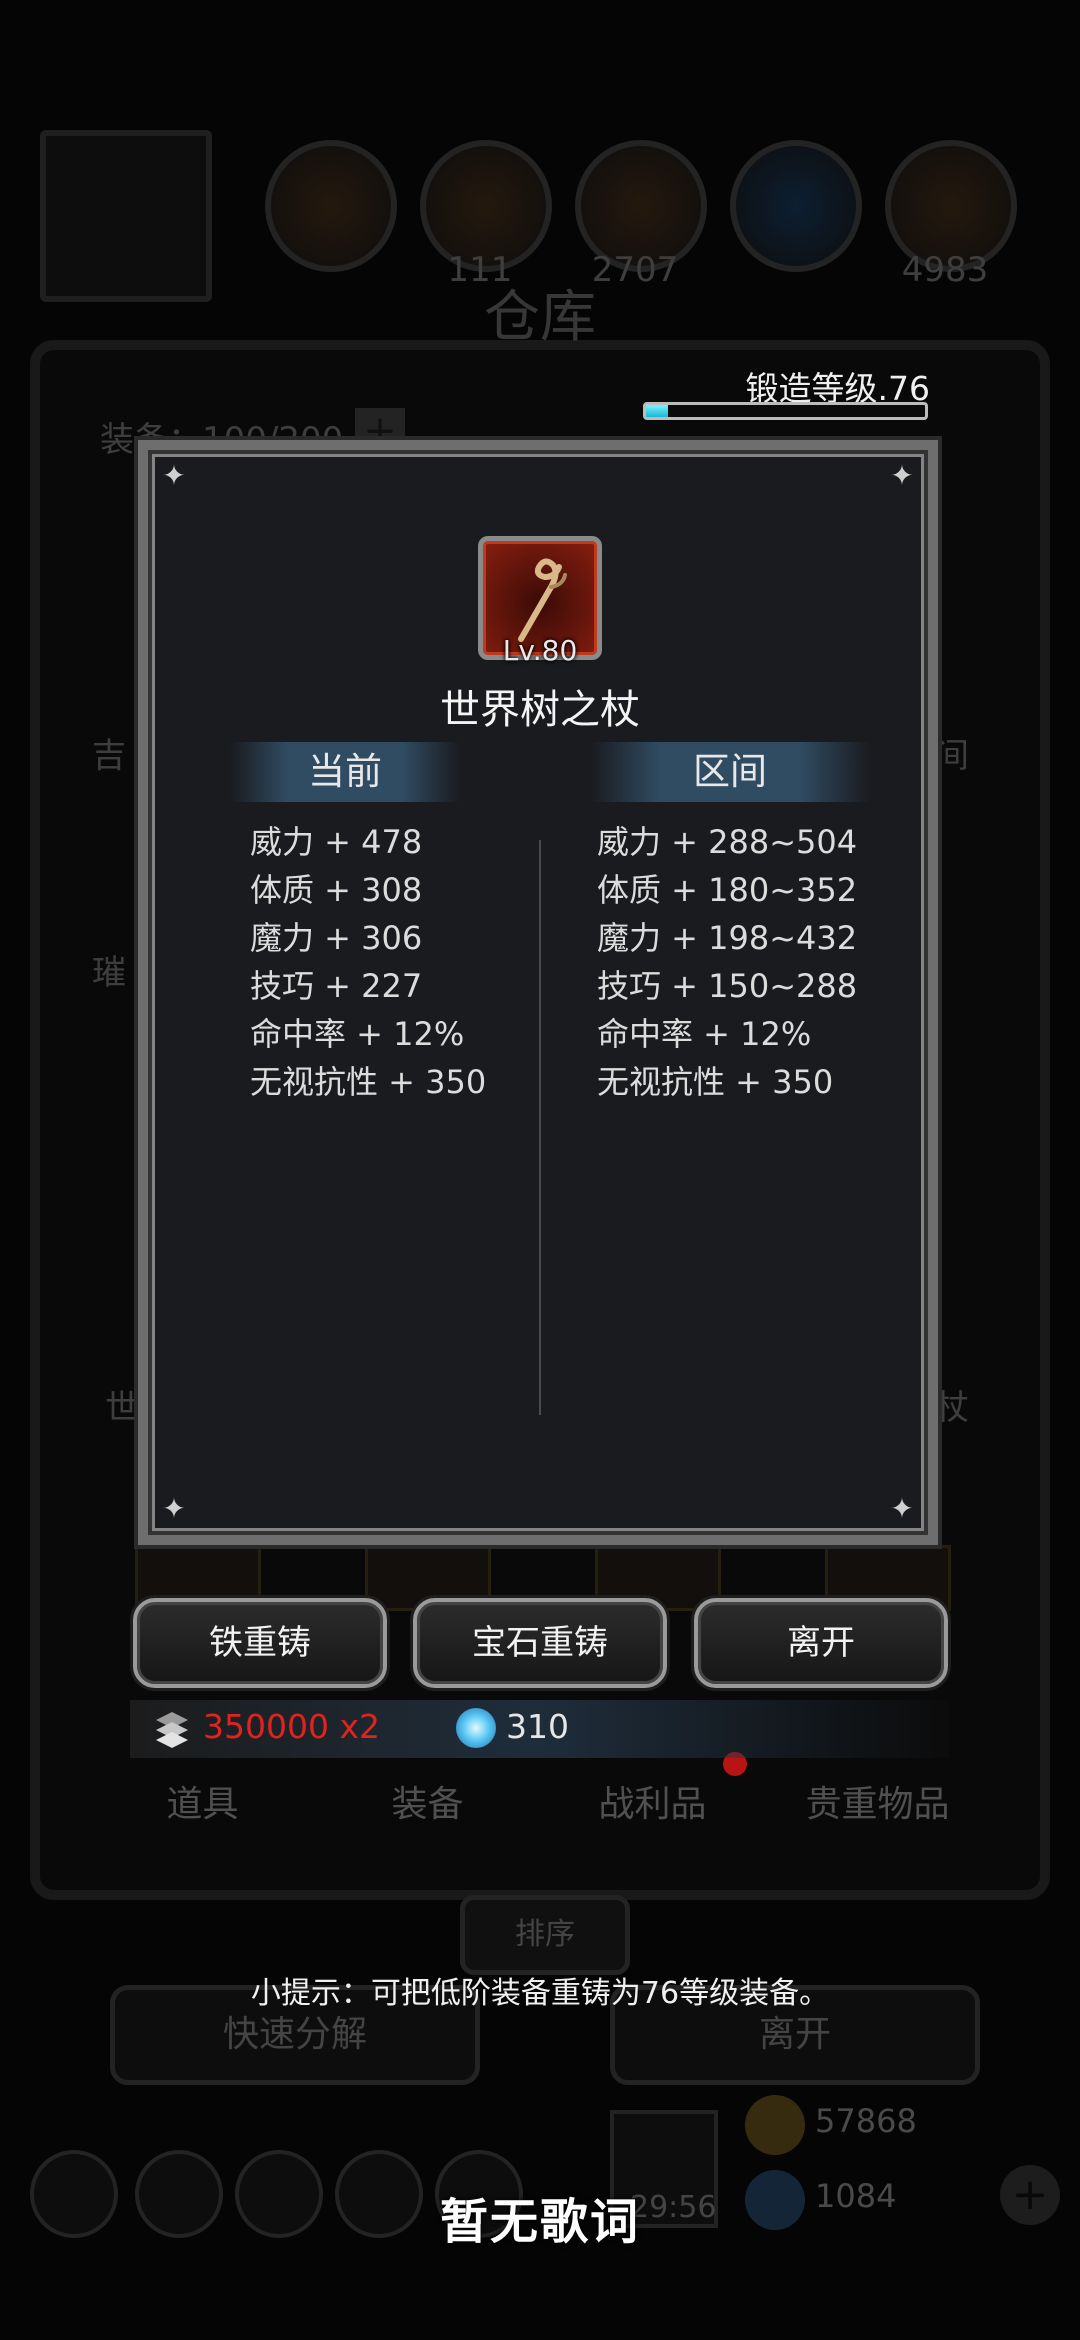 The height and width of the screenshot is (2340, 1080). I want to click on tip-text: 小提示：可把低阶装备重铸为76等级装备。, so click(540, 1993).